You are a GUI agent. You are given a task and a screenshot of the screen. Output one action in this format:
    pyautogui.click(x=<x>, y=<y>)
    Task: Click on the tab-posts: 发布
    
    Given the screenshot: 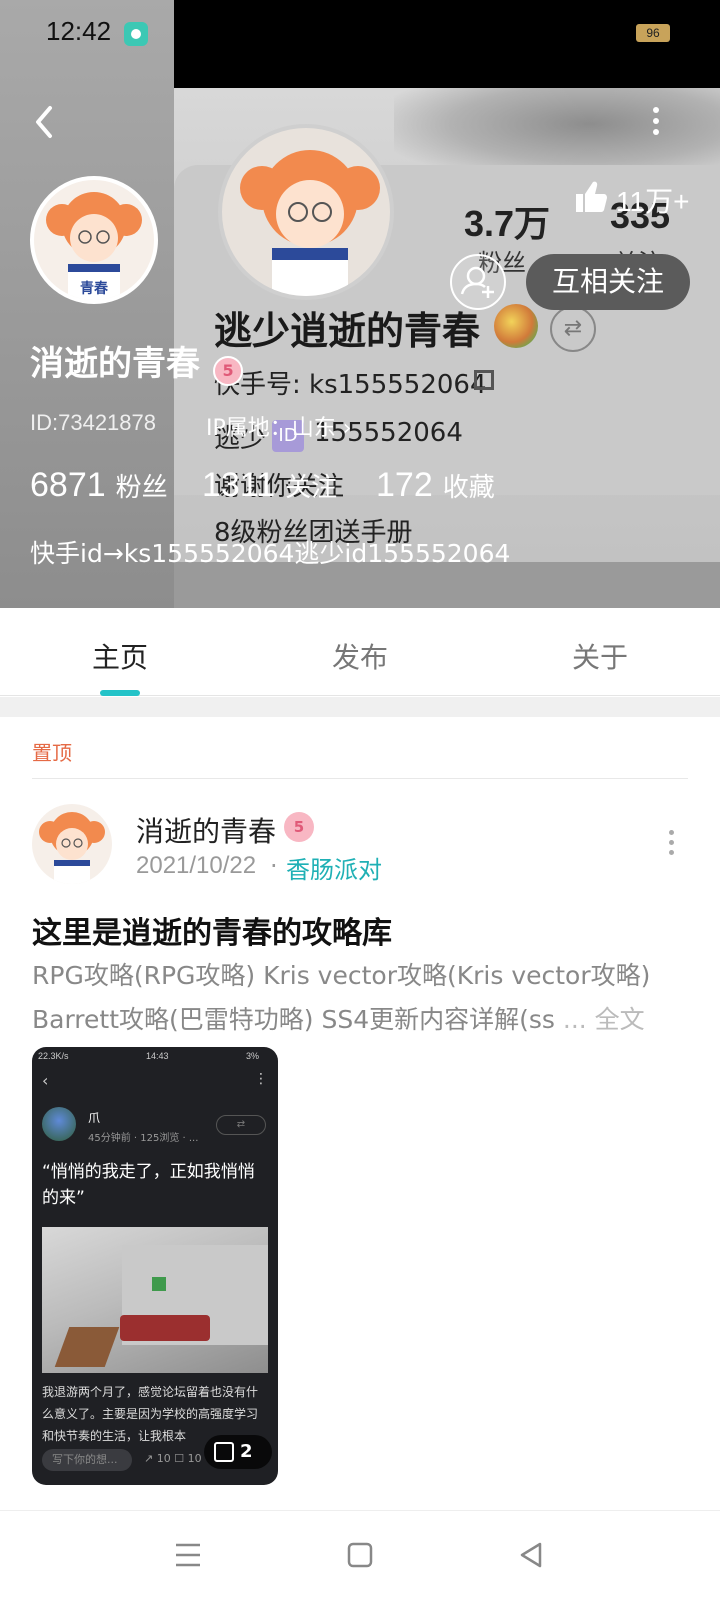 What is the action you would take?
    pyautogui.click(x=360, y=656)
    